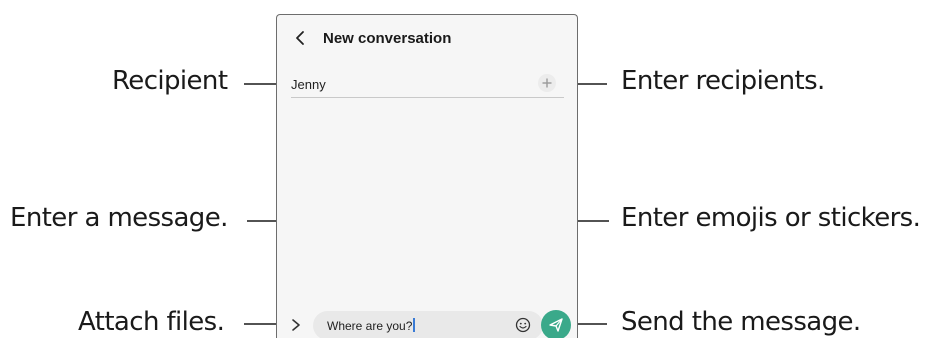 The image size is (933, 338). I want to click on callout-send-message: Send the message., so click(741, 322).